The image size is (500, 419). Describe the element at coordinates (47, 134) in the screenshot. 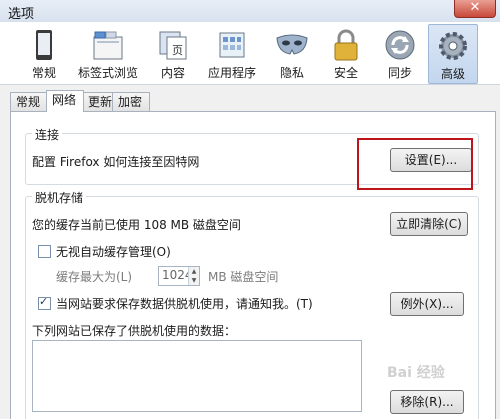

I see `connection-legend: 连接` at that location.